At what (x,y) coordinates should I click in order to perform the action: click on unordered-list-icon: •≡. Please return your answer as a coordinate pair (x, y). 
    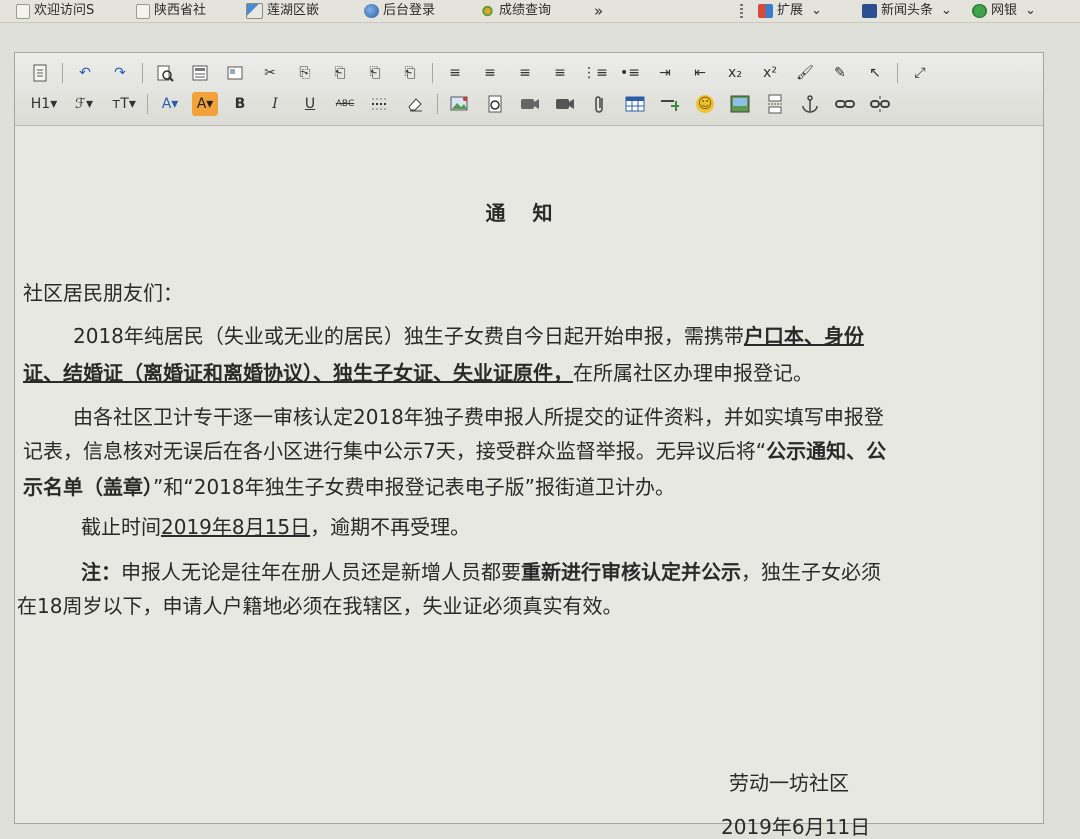
    Looking at the image, I should click on (630, 73).